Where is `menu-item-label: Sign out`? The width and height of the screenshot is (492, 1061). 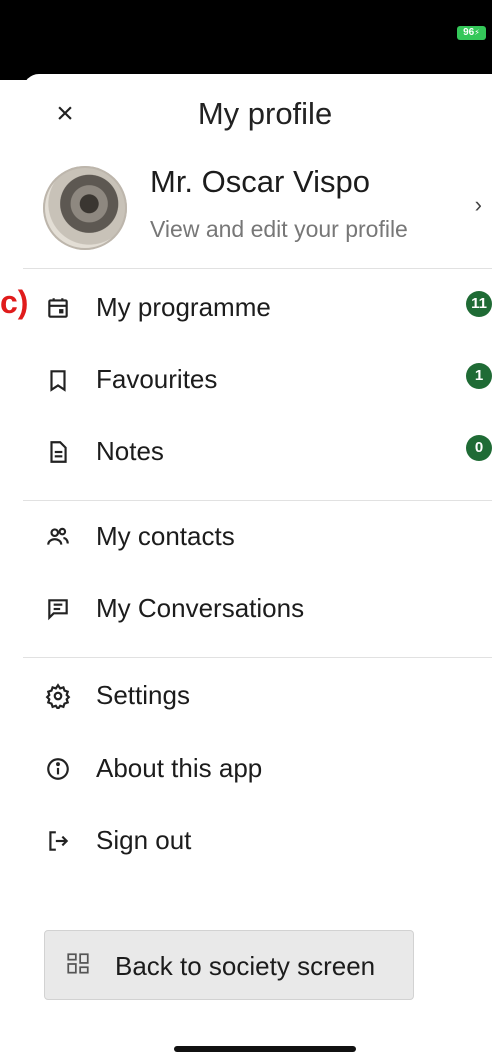 menu-item-label: Sign out is located at coordinates (144, 840).